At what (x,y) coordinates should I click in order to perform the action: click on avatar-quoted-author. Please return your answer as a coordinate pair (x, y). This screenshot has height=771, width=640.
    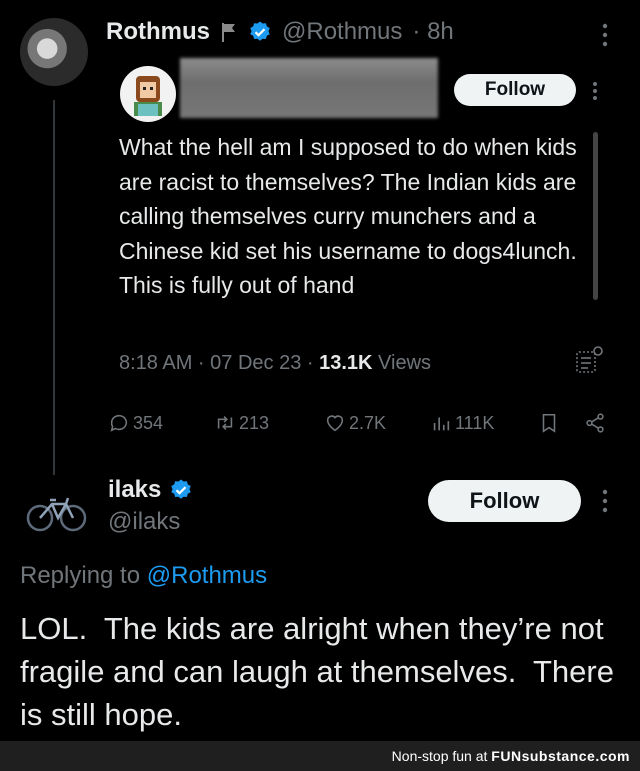
    Looking at the image, I should click on (148, 94).